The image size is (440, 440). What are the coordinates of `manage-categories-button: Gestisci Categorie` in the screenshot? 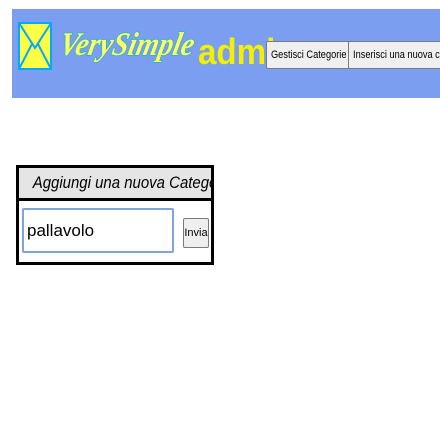 It's located at (308, 55).